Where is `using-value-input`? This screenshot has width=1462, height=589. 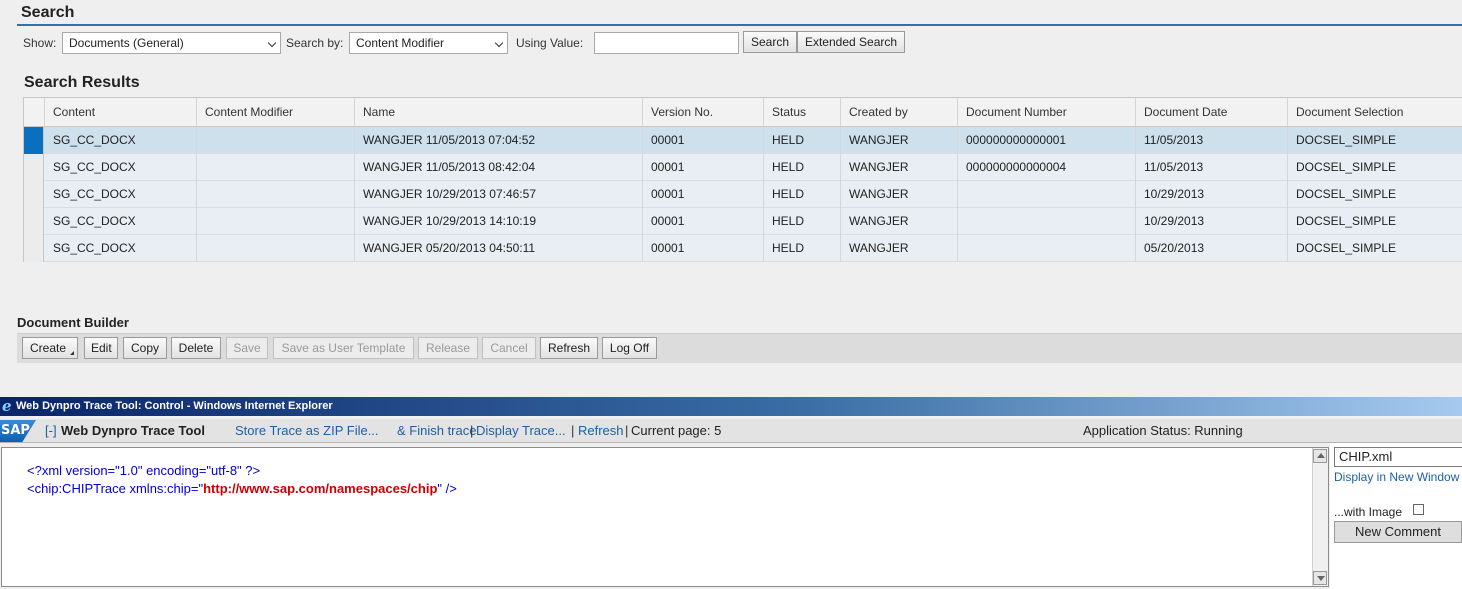
using-value-input is located at coordinates (666, 43).